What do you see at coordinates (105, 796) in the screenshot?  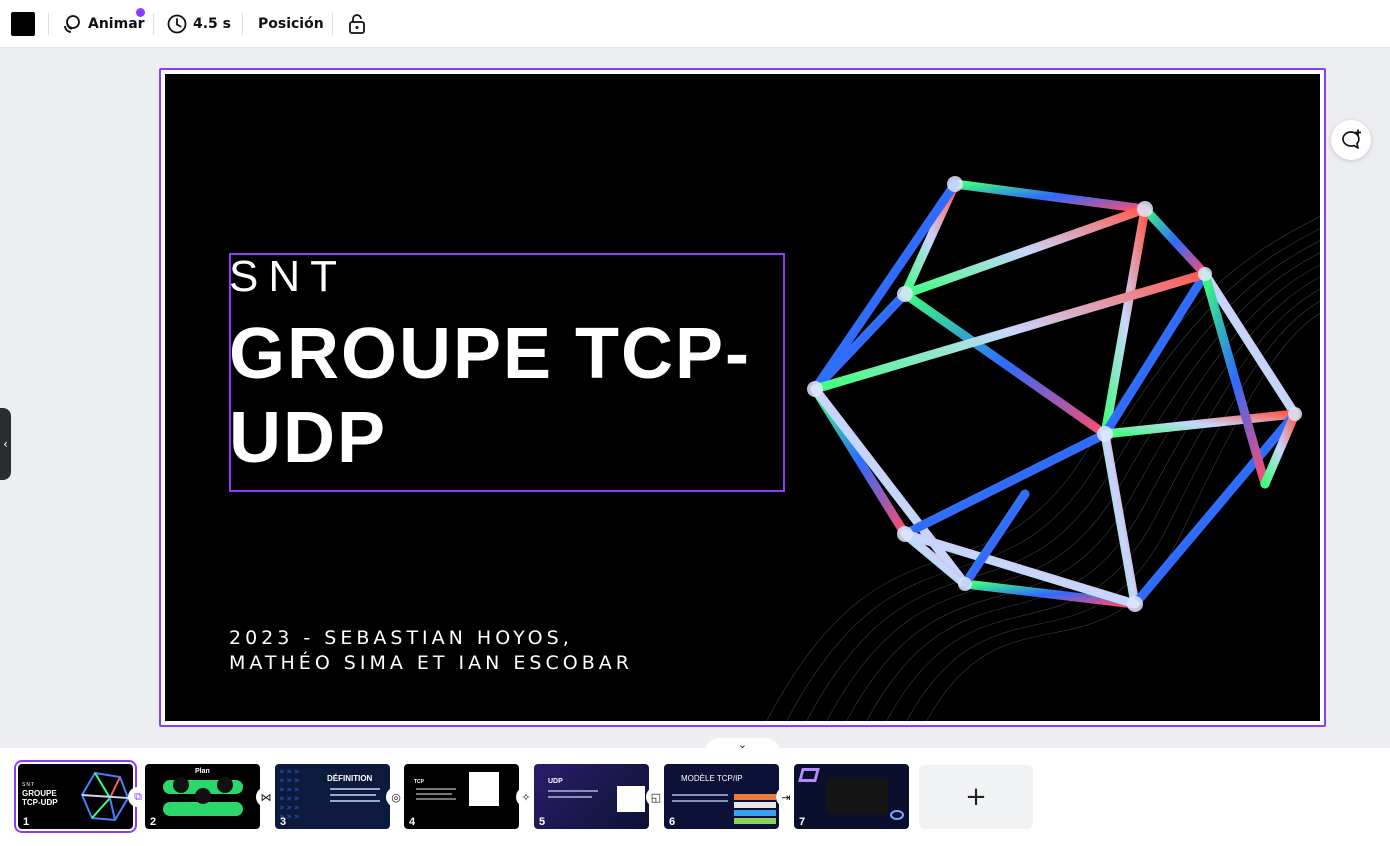 I see `thumb-icosahedron` at bounding box center [105, 796].